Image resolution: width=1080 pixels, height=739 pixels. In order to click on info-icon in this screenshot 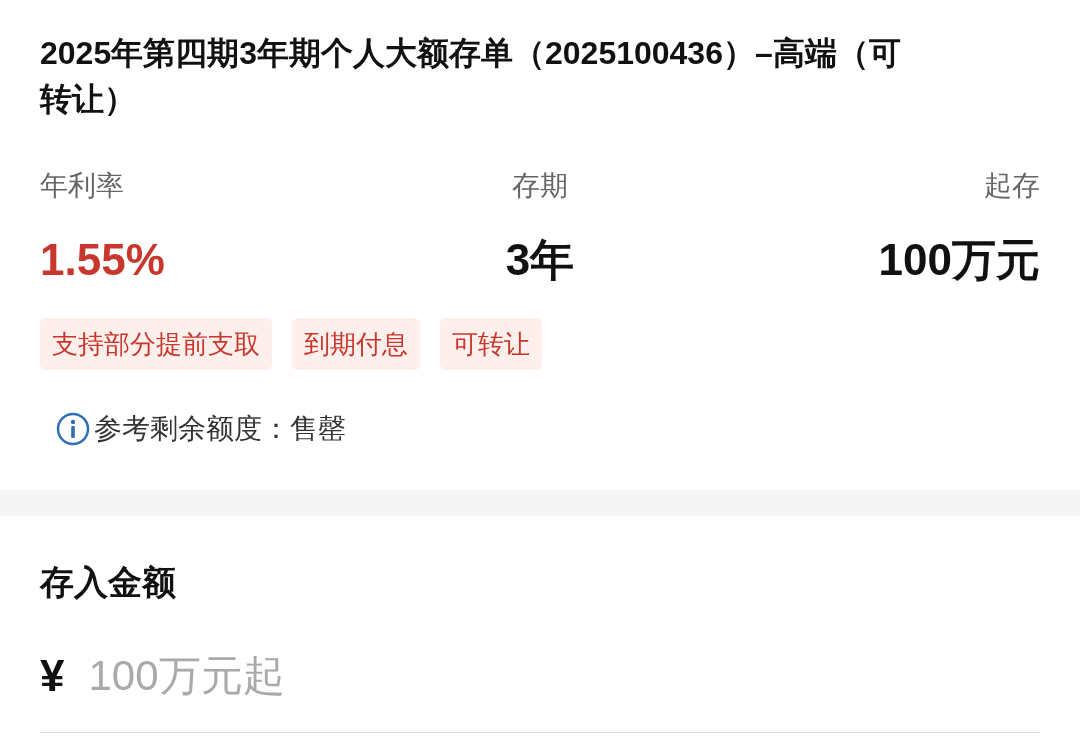, I will do `click(73, 429)`.